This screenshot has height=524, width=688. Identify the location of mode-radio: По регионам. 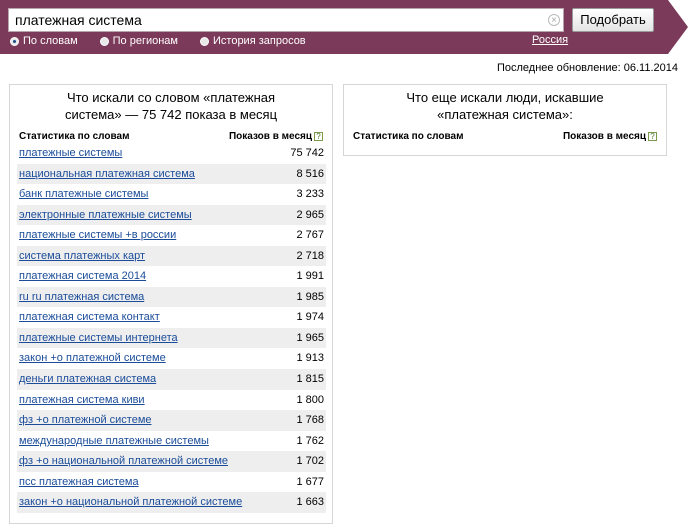
(138, 41).